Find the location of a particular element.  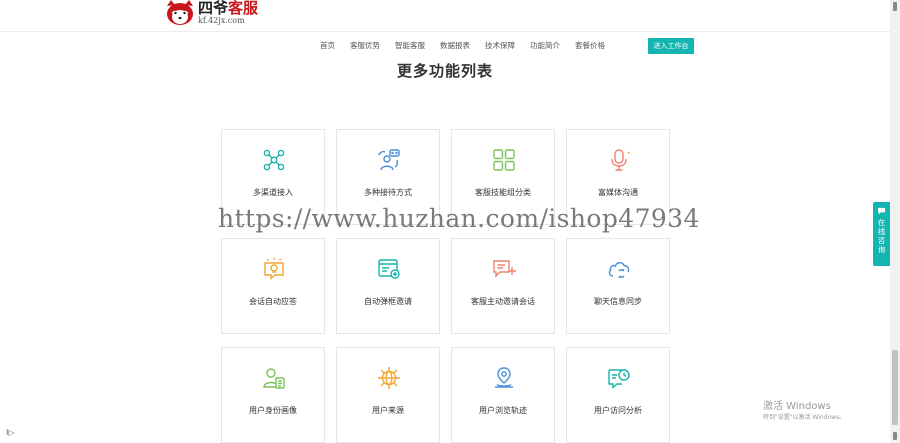

site-logo: 四爷客服 kf.42jx.com is located at coordinates (211, 13).